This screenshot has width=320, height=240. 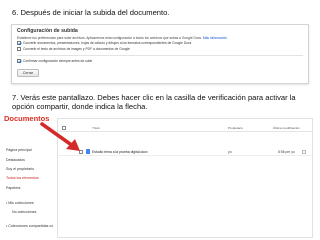 I want to click on file-modified: 8:56 pm yo, so click(x=286, y=152).